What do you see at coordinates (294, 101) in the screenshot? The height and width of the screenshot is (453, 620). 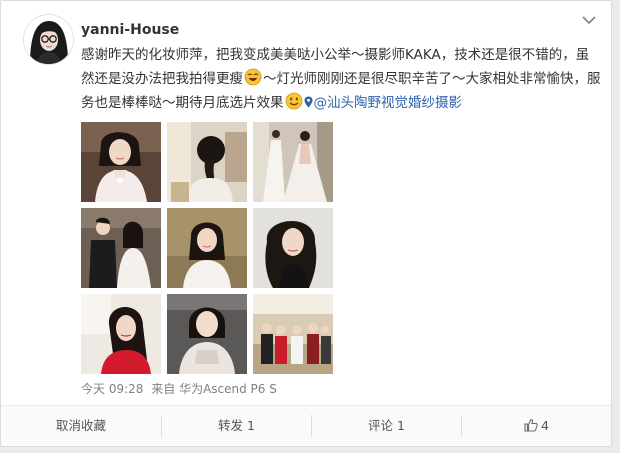 I see `smile-emoji-icon` at bounding box center [294, 101].